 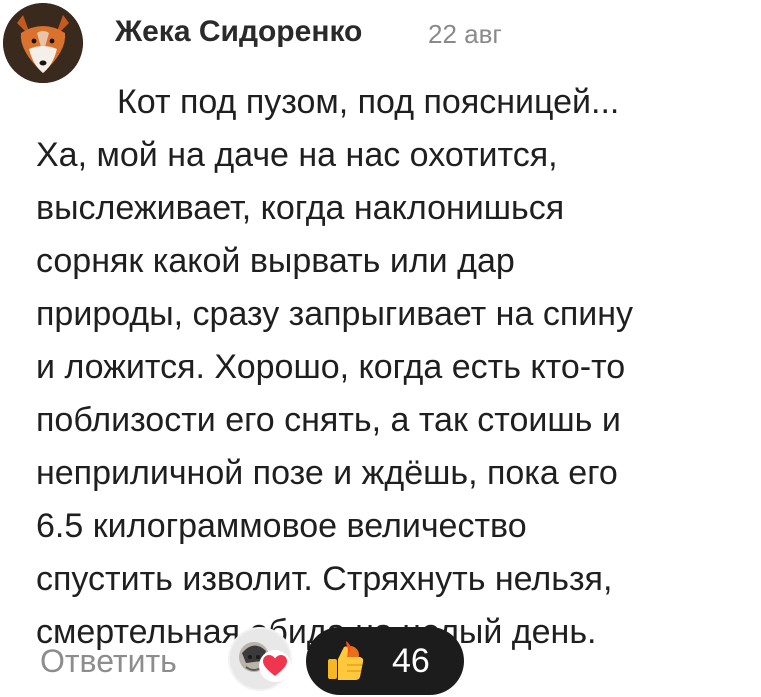 I want to click on like-count: 46, so click(x=411, y=661).